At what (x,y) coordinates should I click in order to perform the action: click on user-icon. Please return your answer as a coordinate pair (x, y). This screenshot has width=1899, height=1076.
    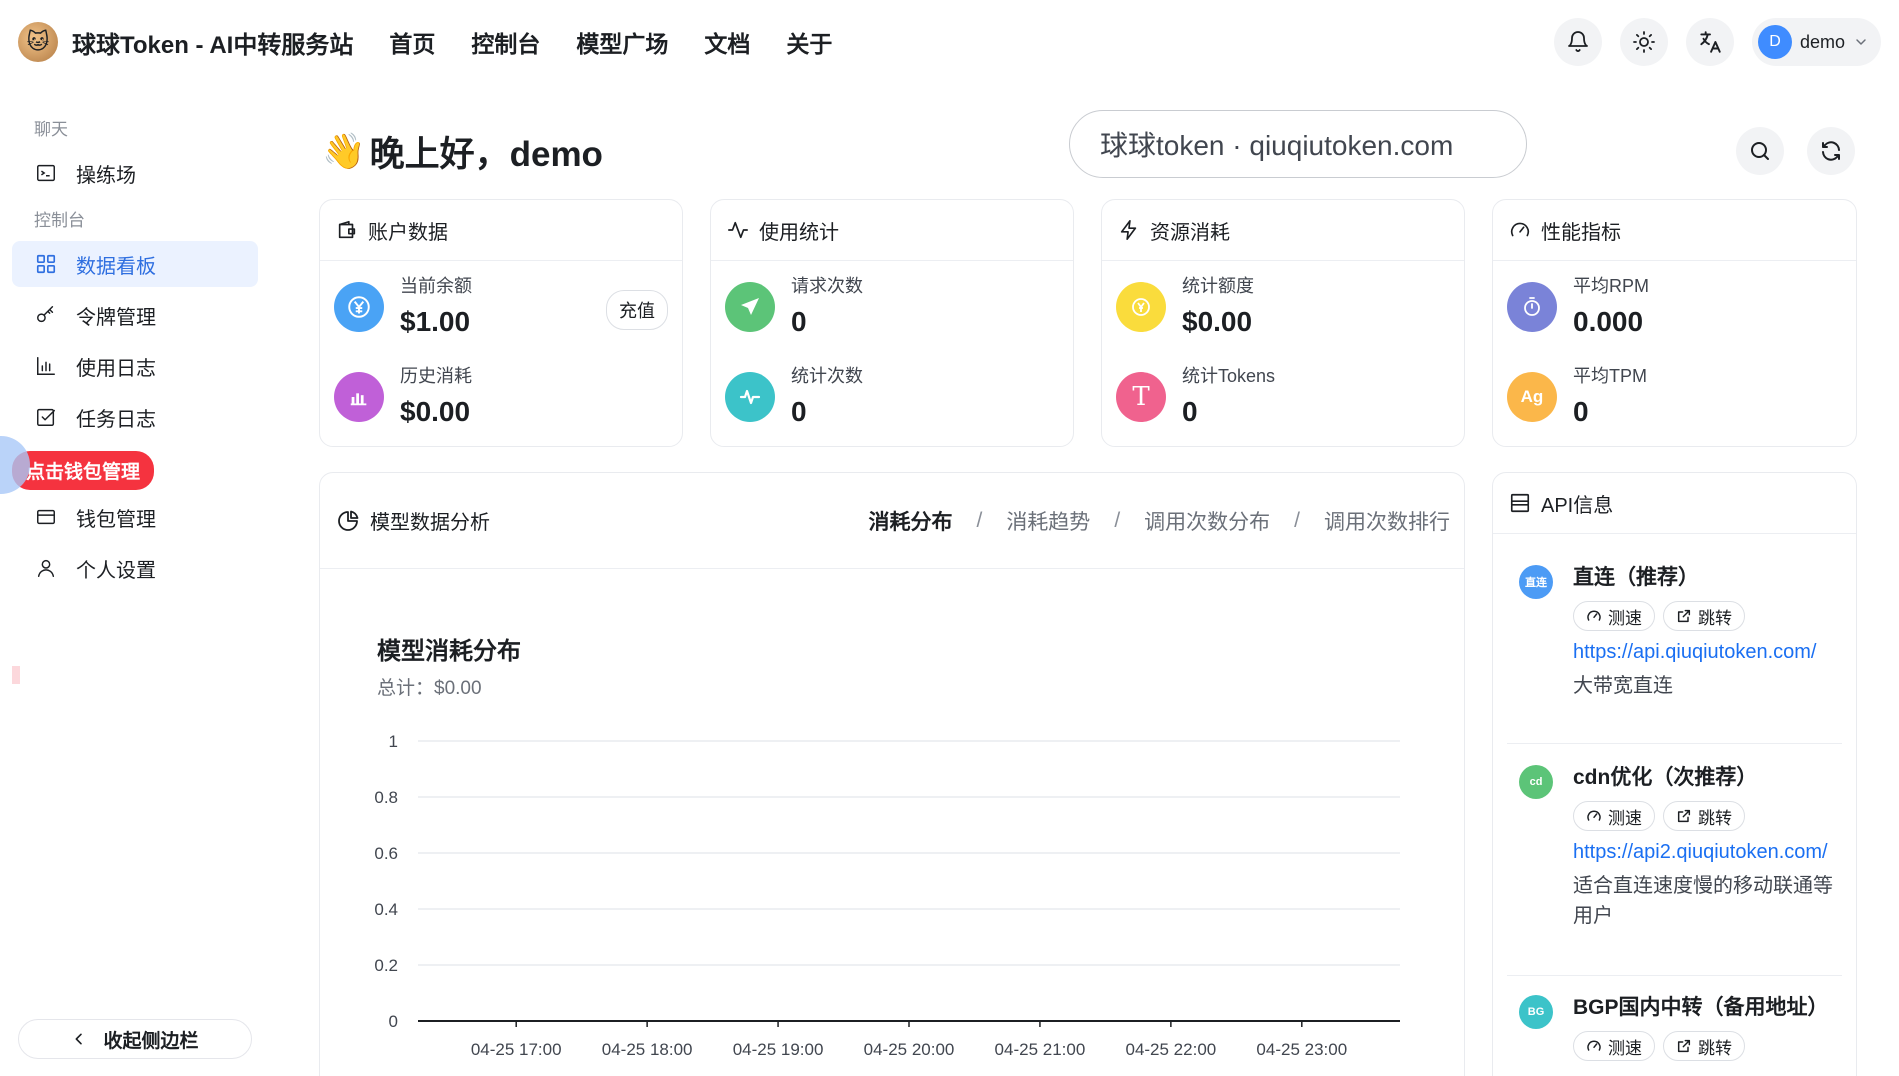
    Looking at the image, I should click on (46, 568).